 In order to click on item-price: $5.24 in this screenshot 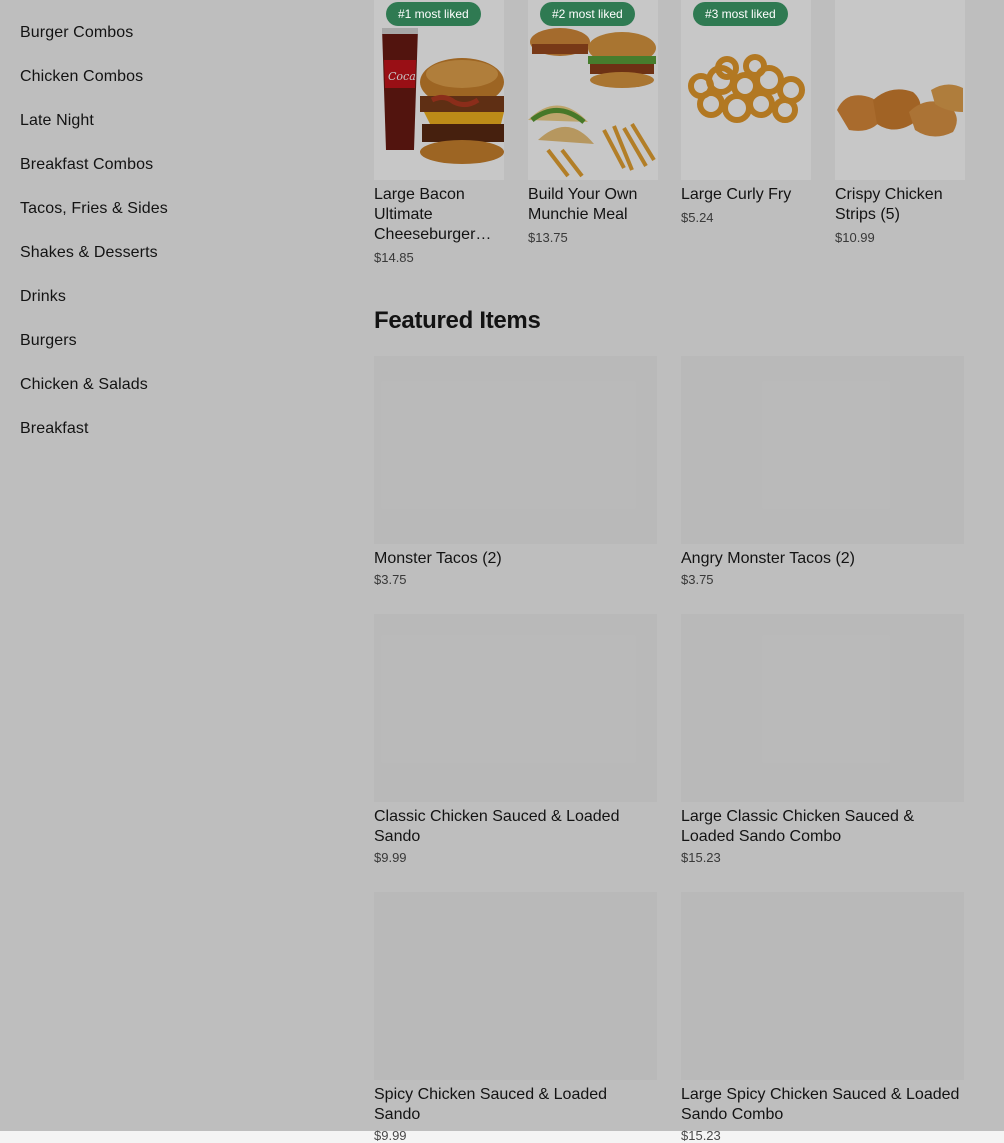, I will do `click(697, 217)`.